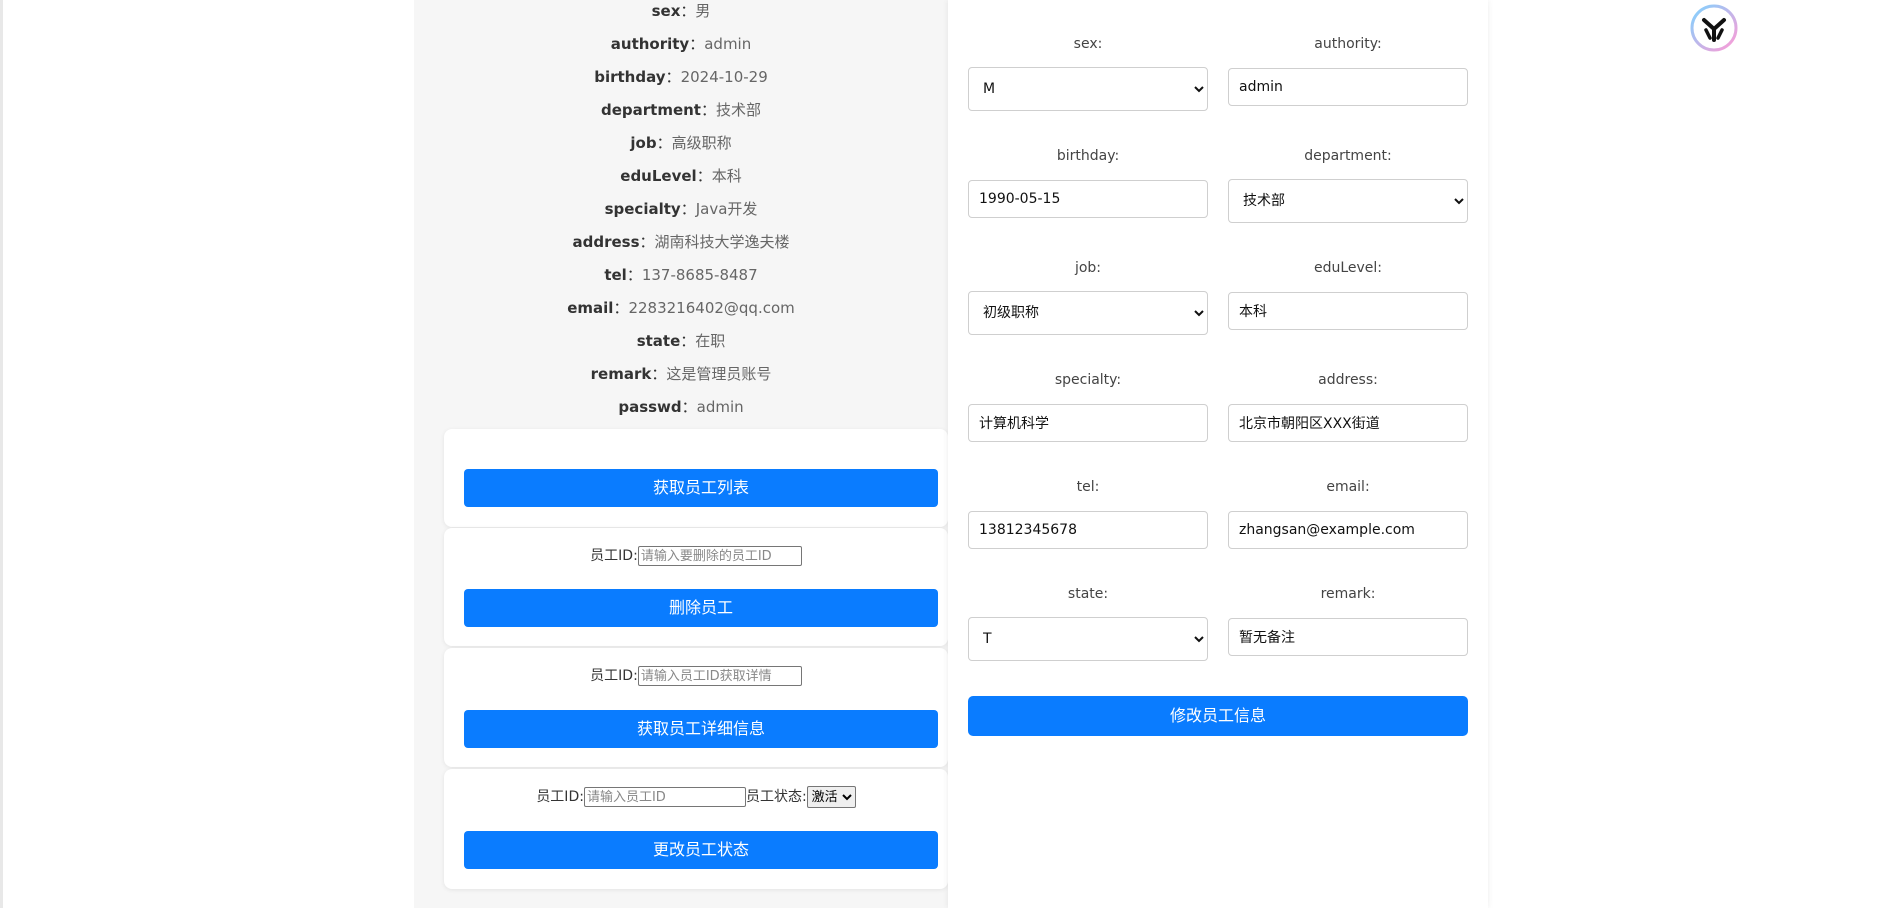 The height and width of the screenshot is (908, 1897). What do you see at coordinates (614, 556) in the screenshot?
I see `delete-id-label: 员工ID:` at bounding box center [614, 556].